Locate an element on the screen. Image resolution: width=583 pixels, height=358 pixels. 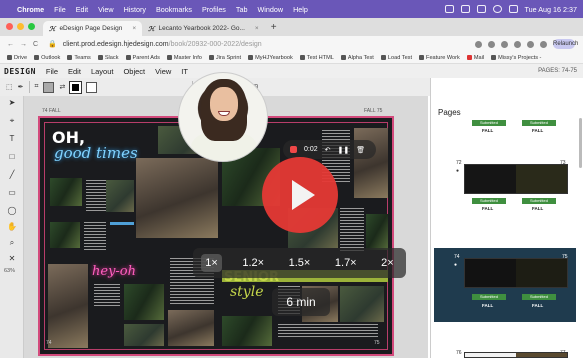
fill-color-swatch is located at coordinates (49, 87).